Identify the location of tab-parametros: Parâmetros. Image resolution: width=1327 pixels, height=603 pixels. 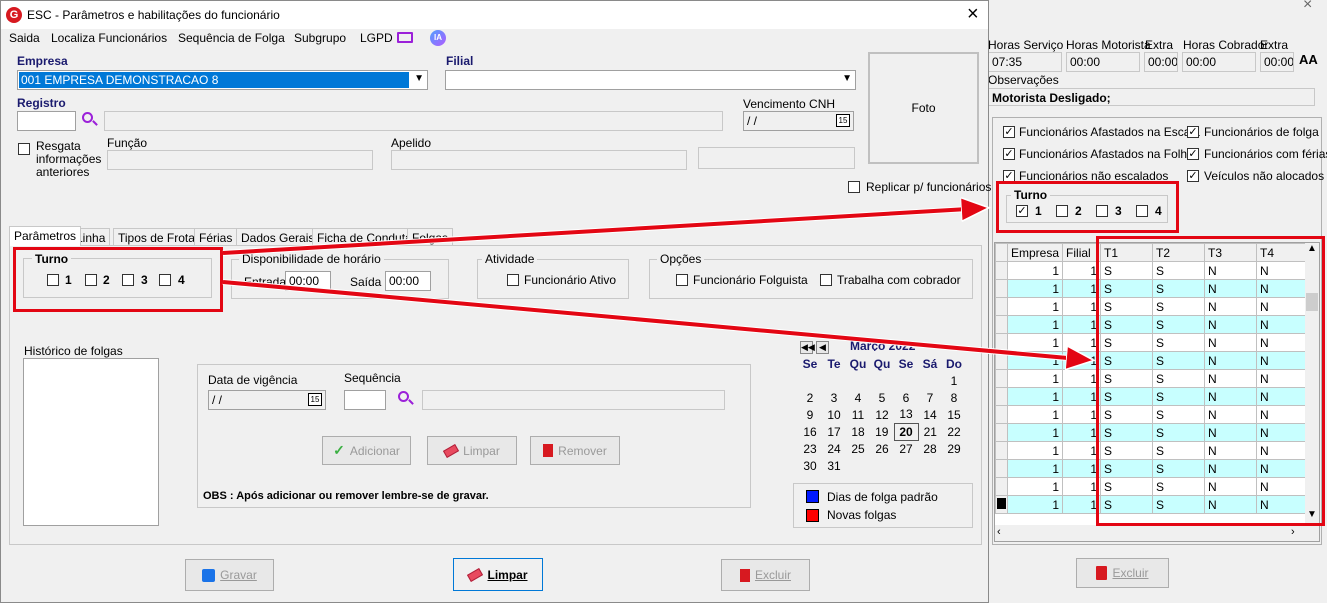
(45, 236).